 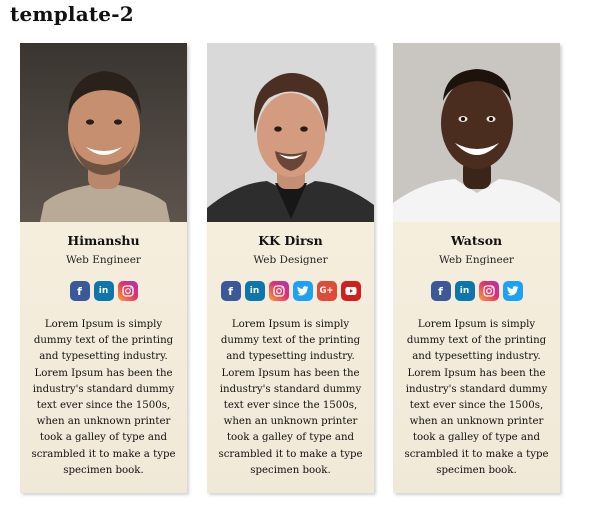 What do you see at coordinates (103, 240) in the screenshot?
I see `profile-name: Himanshu` at bounding box center [103, 240].